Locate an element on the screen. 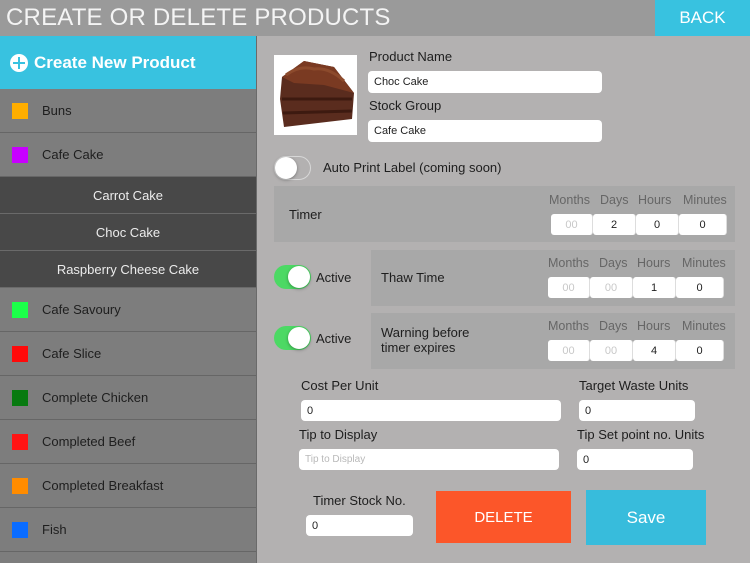 This screenshot has width=750, height=563. group-label: Fish is located at coordinates (54, 529).